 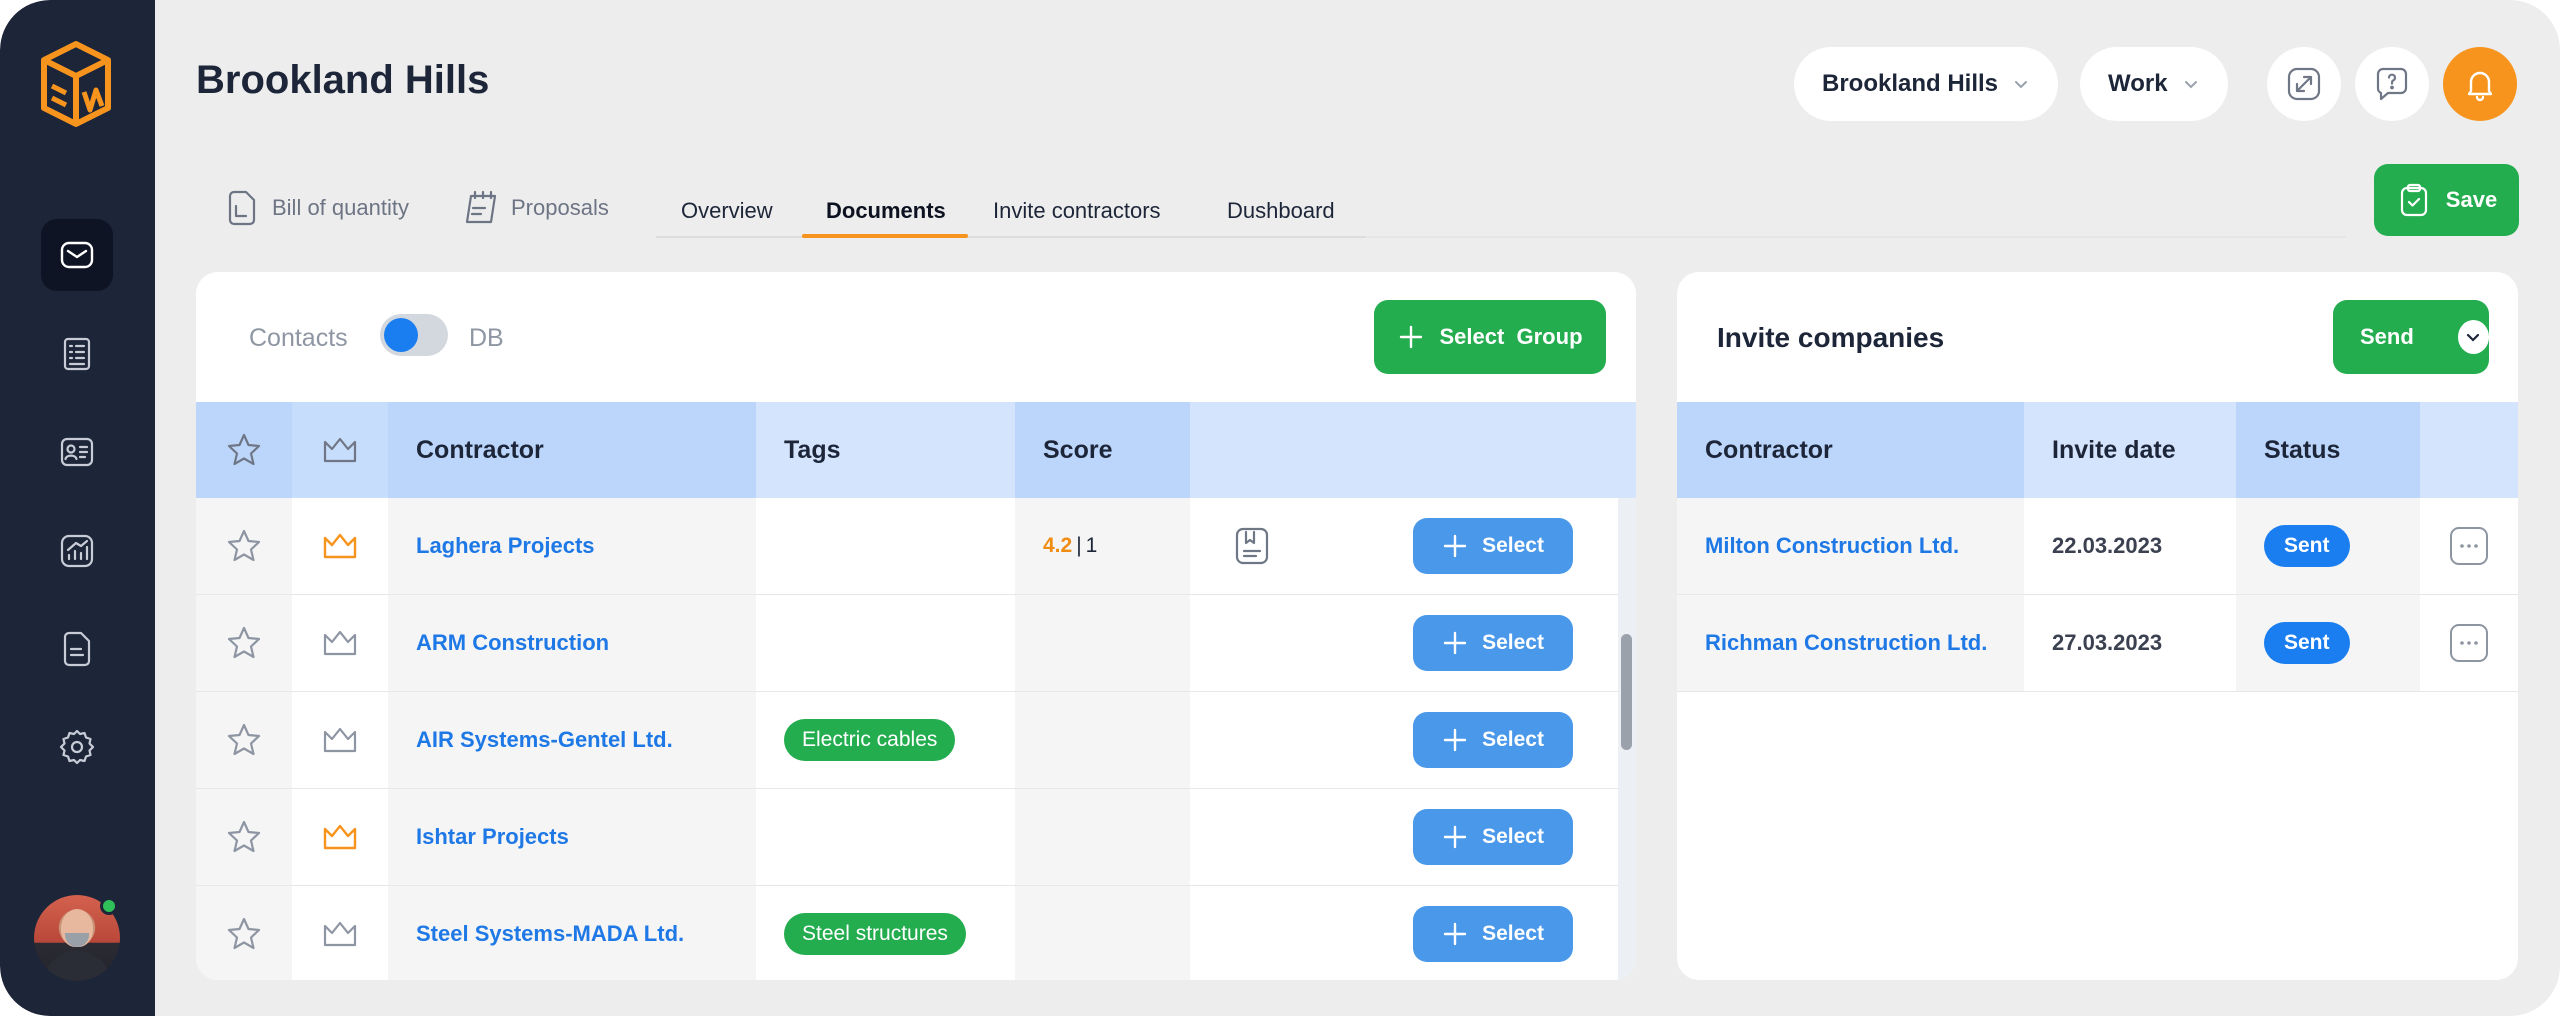 I want to click on project-select: Brookland Hills, so click(x=1926, y=84).